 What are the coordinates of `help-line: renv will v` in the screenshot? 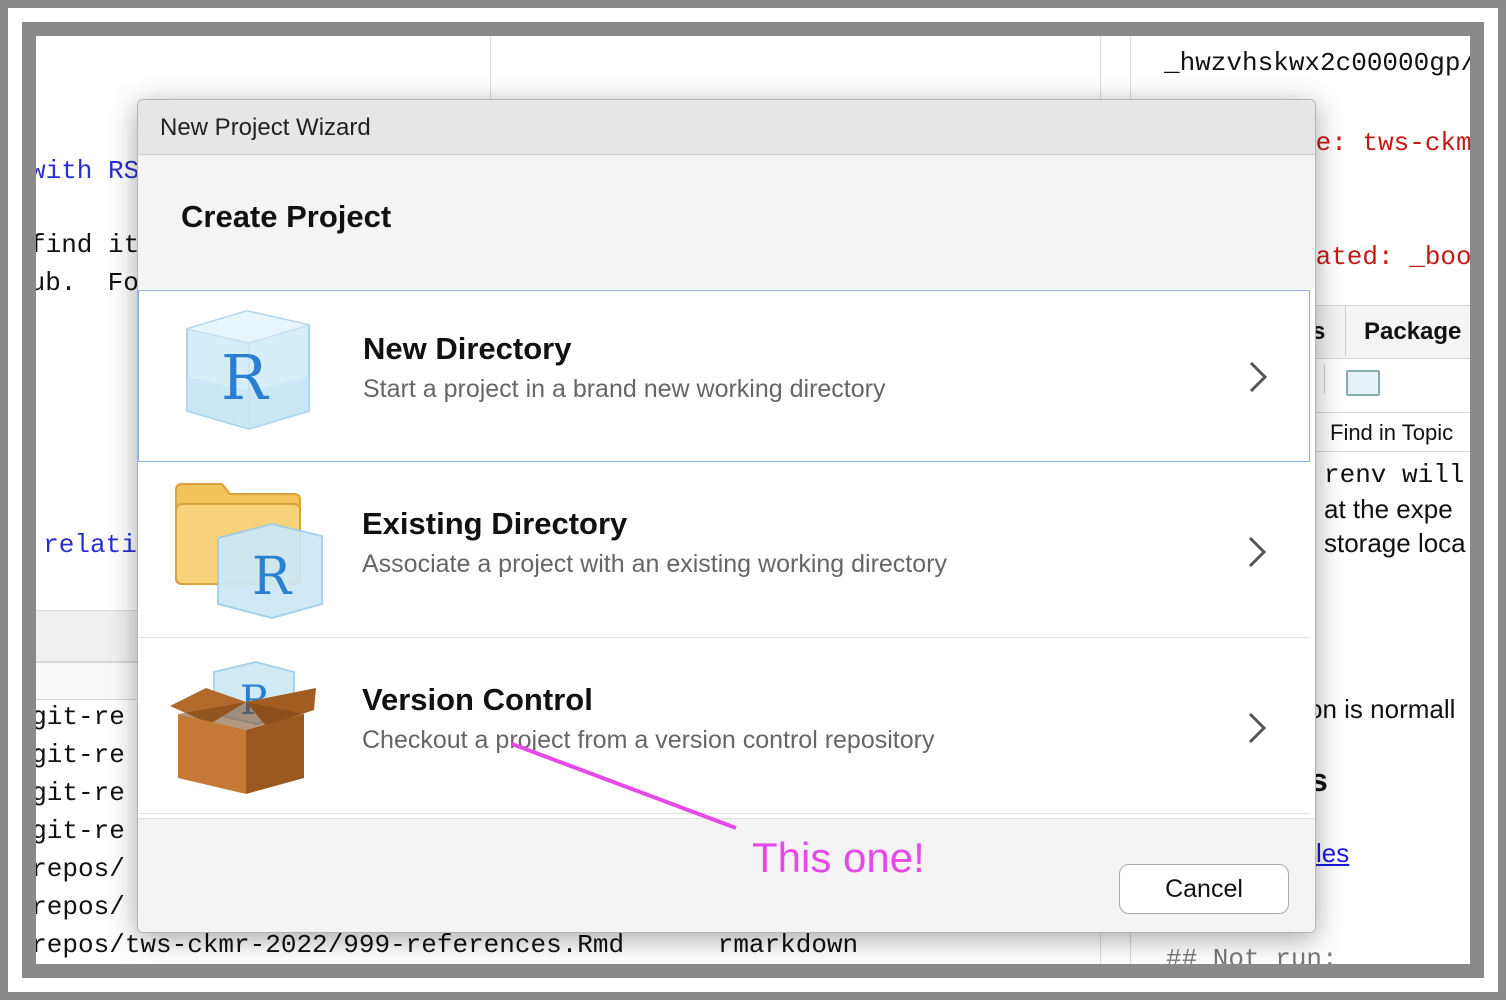 It's located at (1410, 475).